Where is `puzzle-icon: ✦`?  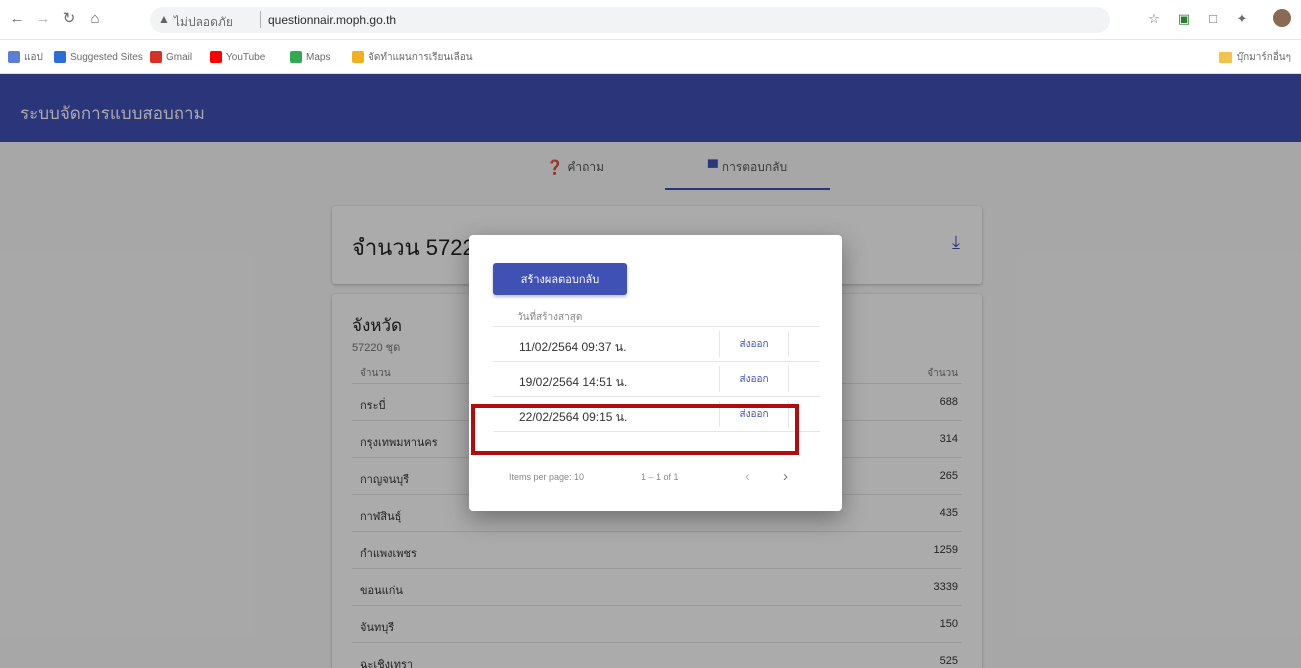
puzzle-icon: ✦ is located at coordinates (1242, 19).